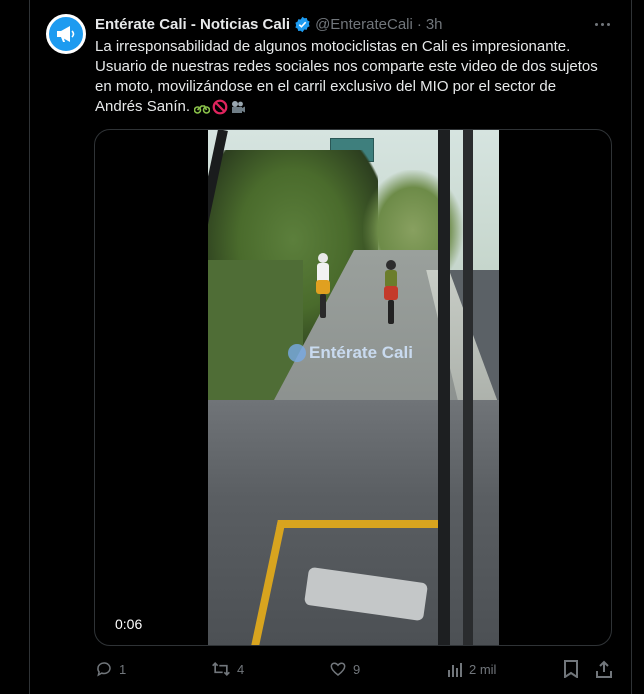 Image resolution: width=644 pixels, height=694 pixels. I want to click on action-bar: 1 4 9 2 mil, so click(355, 669).